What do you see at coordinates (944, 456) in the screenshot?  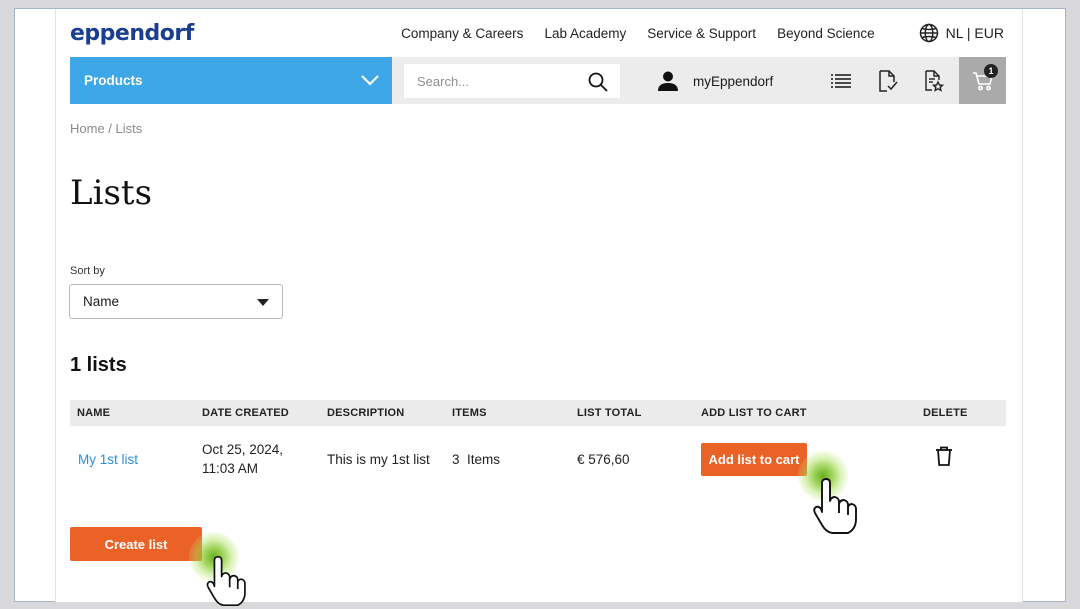 I see `trash-icon` at bounding box center [944, 456].